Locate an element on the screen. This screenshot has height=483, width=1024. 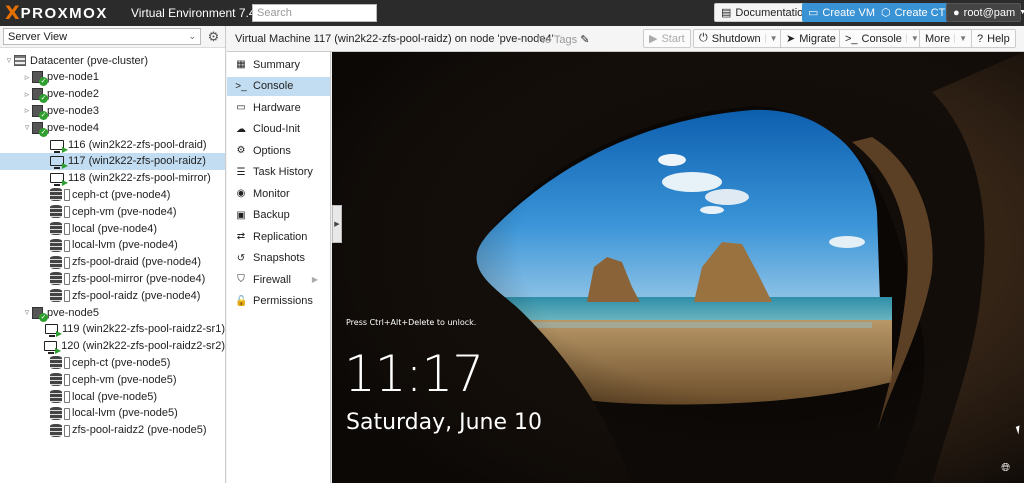
menu-item-options: ⚙ Options is located at coordinates (278, 150).